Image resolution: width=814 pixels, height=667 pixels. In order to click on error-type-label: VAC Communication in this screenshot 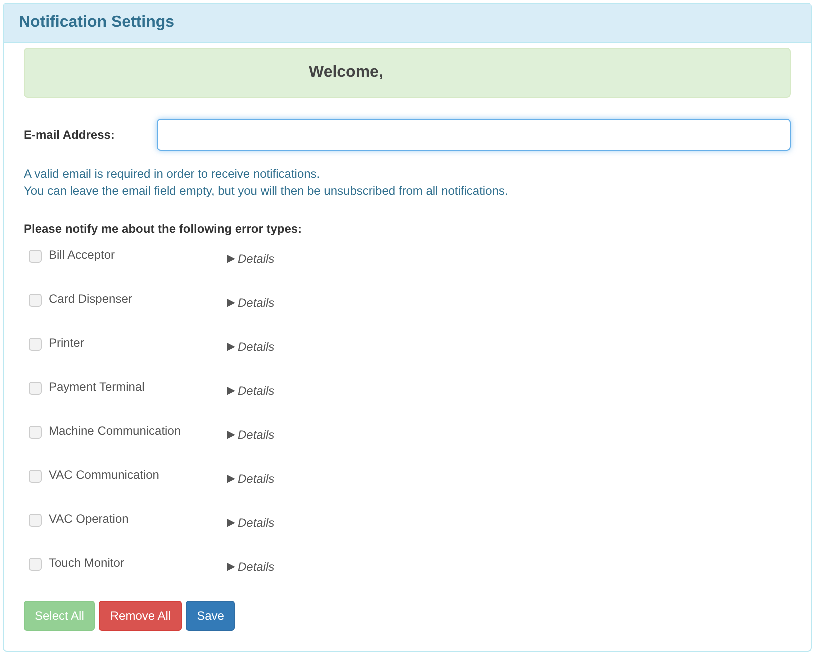, I will do `click(104, 475)`.